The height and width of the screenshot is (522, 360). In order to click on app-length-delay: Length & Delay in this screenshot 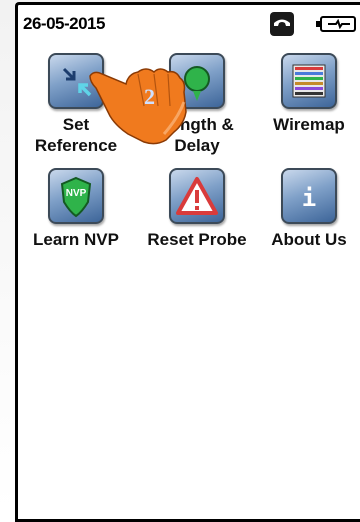, I will do `click(197, 104)`.